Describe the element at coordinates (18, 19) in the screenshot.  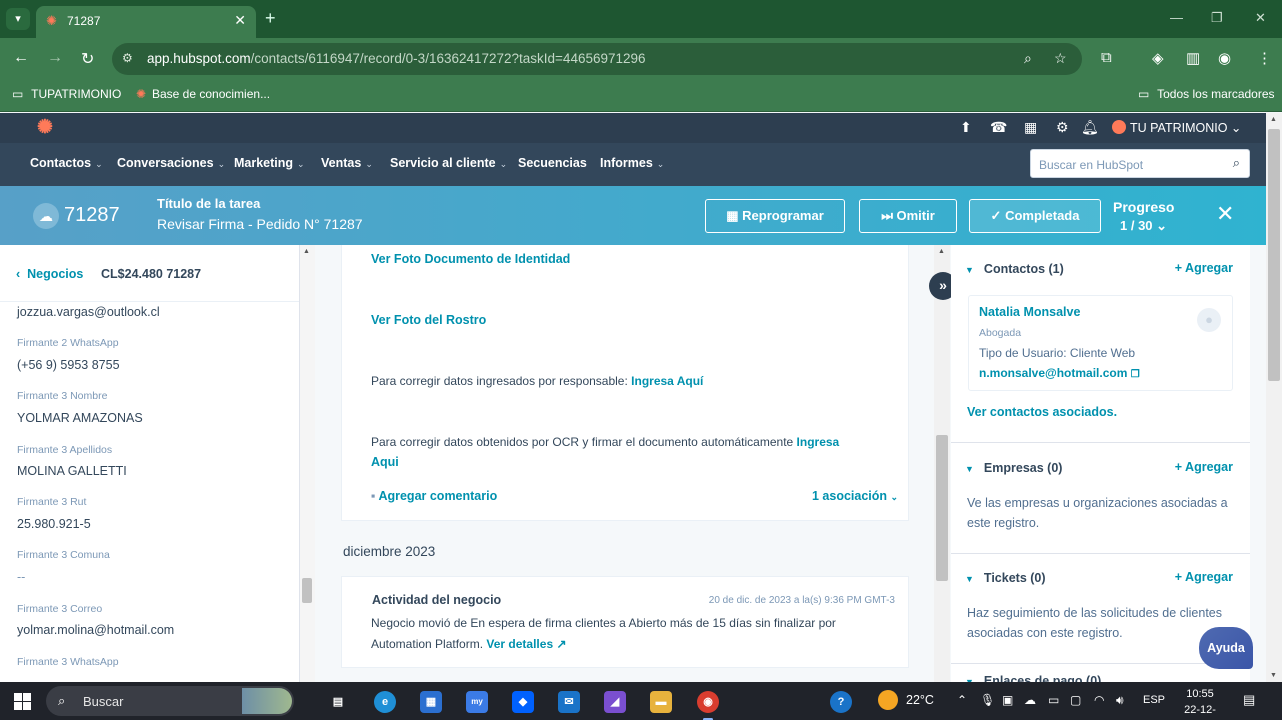
I see `tab-search-button: ▾` at that location.